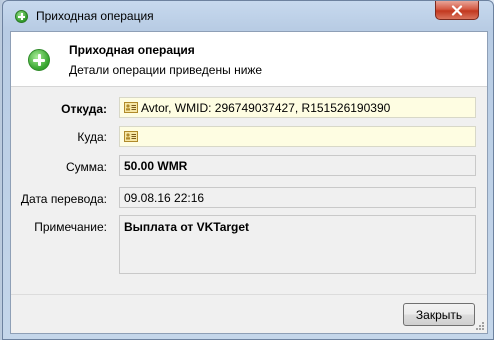 The width and height of the screenshot is (494, 340). I want to click on date-value: 09.08.16 22:16, so click(164, 197).